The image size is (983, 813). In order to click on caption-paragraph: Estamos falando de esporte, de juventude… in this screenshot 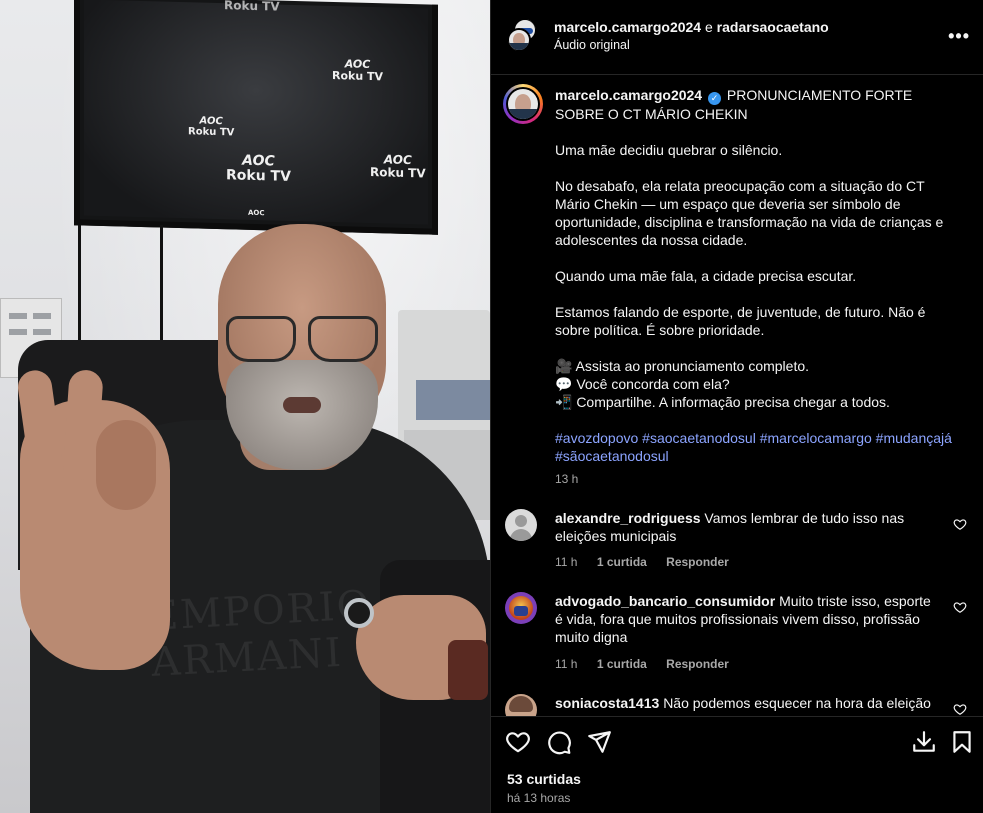, I will do `click(740, 321)`.